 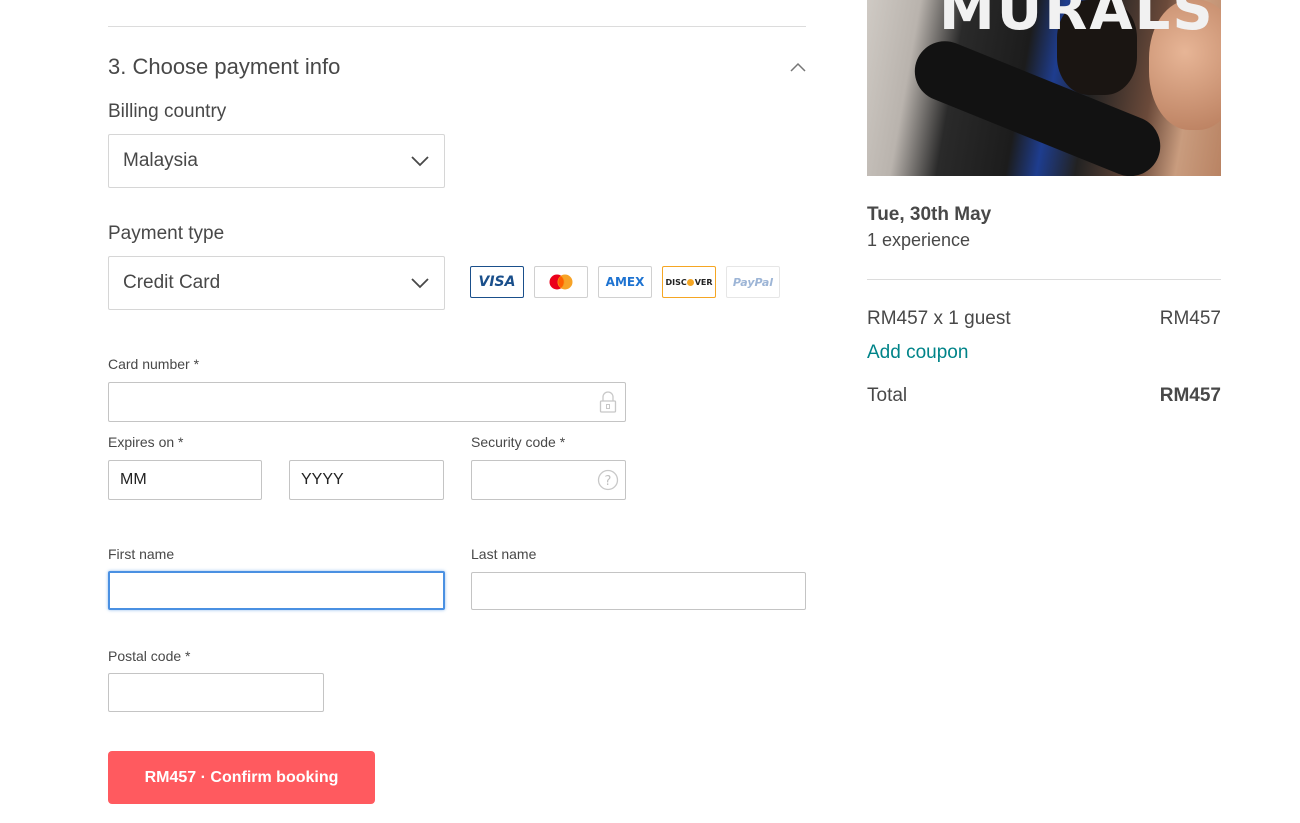 What do you see at coordinates (608, 402) in the screenshot?
I see `lock-icon` at bounding box center [608, 402].